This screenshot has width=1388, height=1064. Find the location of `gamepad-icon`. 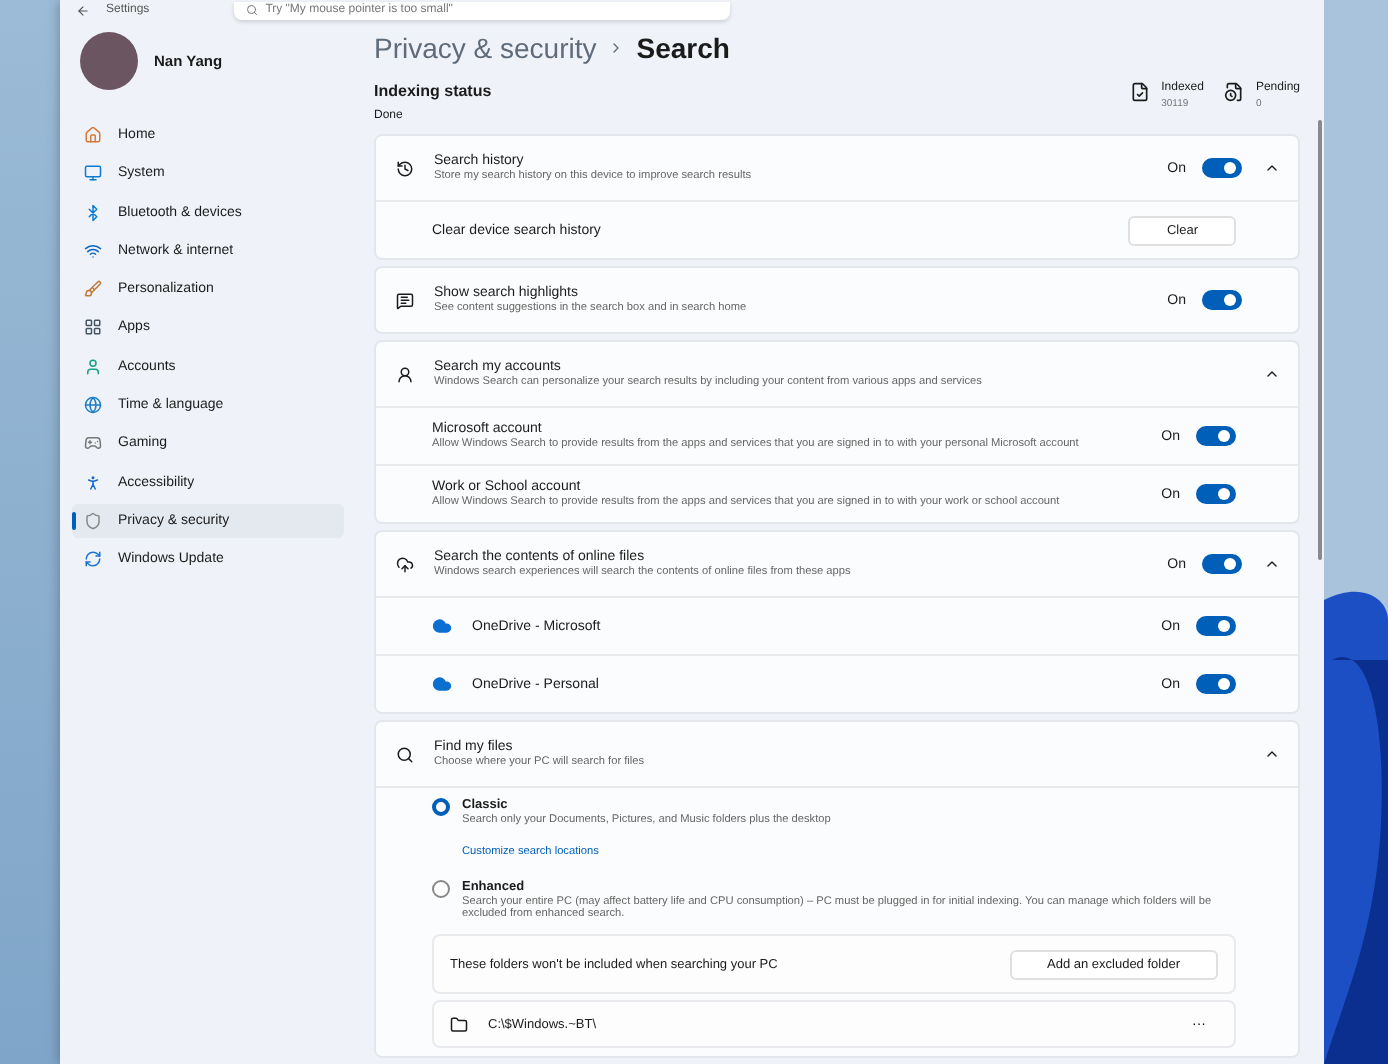

gamepad-icon is located at coordinates (93, 443).